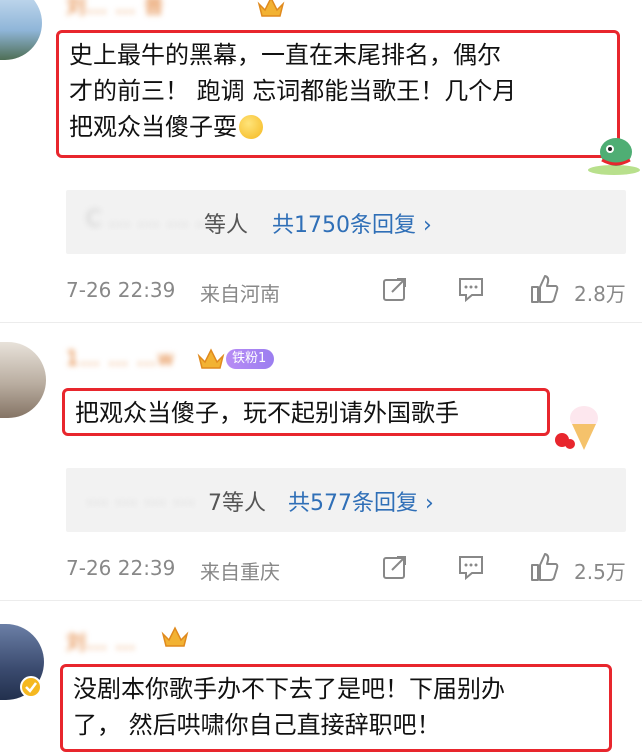 The height and width of the screenshot is (752, 642). Describe the element at coordinates (293, 91) in the screenshot. I see `content-line: 才的前三！ 跑调 忘词都能当歌王！几个月` at that location.